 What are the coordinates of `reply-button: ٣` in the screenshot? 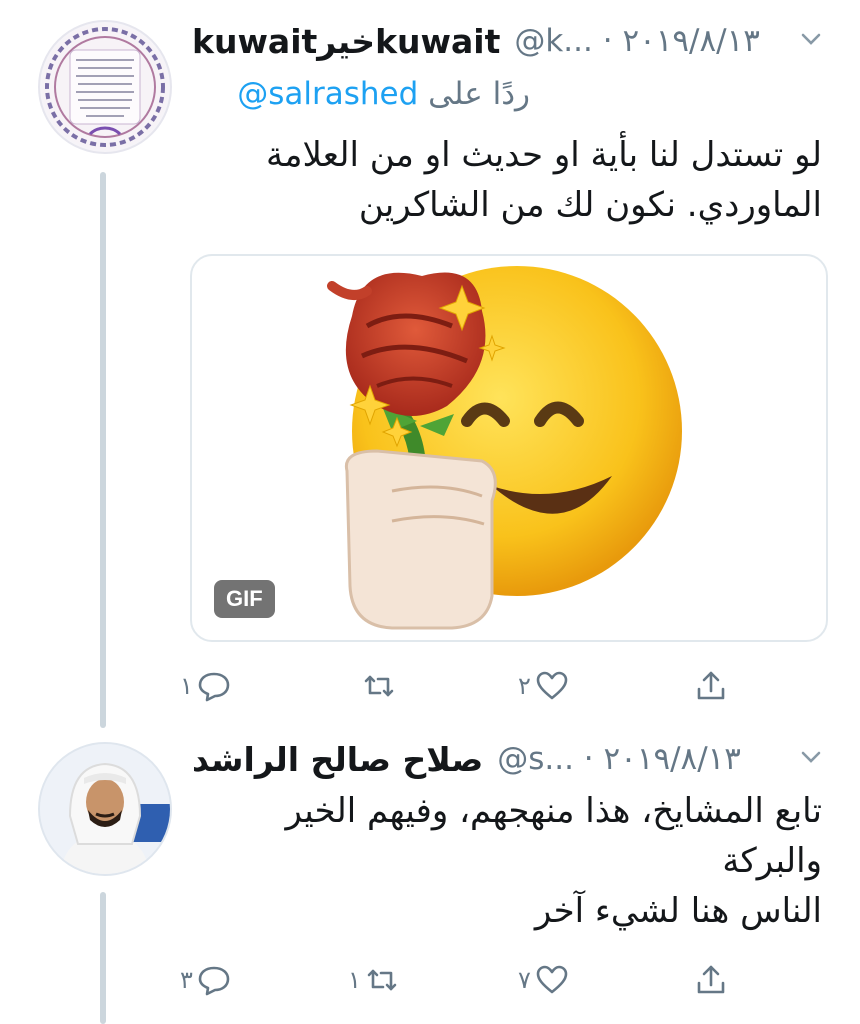 It's located at (205, 980).